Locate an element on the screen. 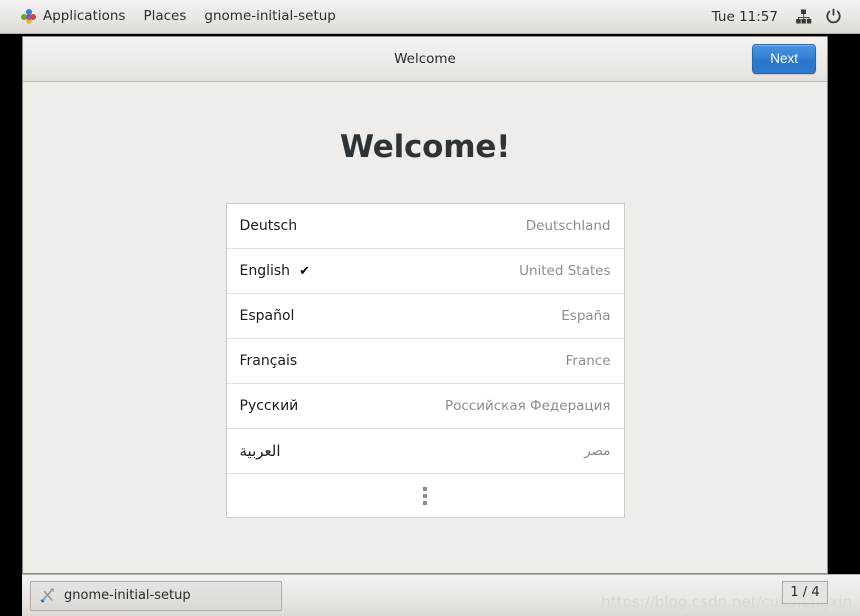 The image size is (860, 616). language-name: العربية is located at coordinates (260, 451).